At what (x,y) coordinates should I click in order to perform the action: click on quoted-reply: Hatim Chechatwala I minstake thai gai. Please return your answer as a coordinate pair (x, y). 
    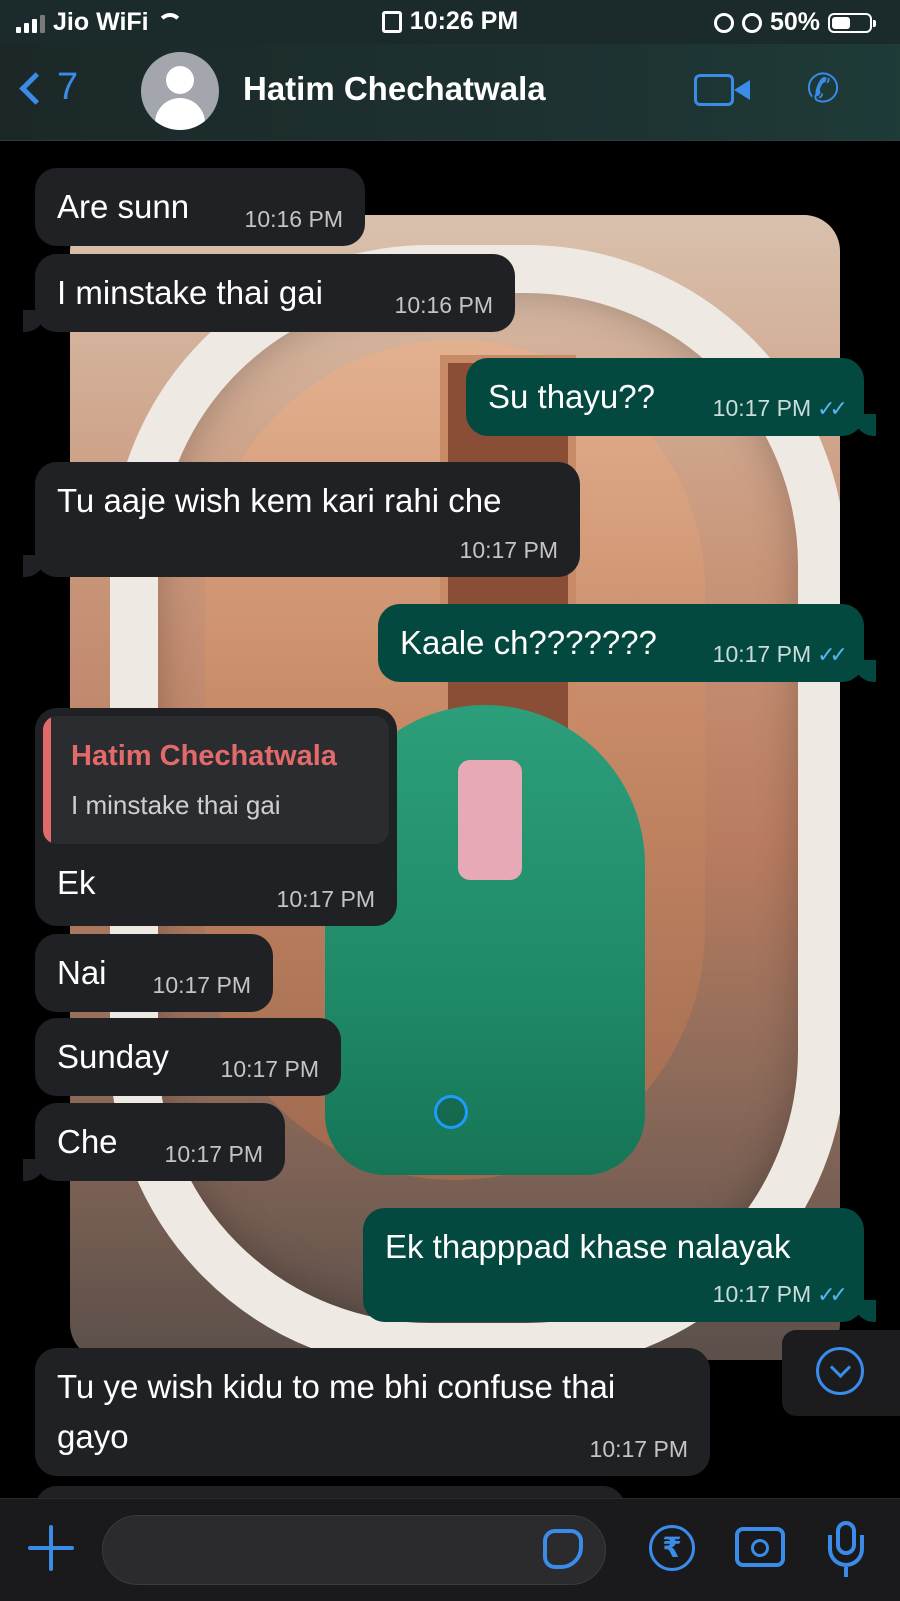
    Looking at the image, I should click on (216, 780).